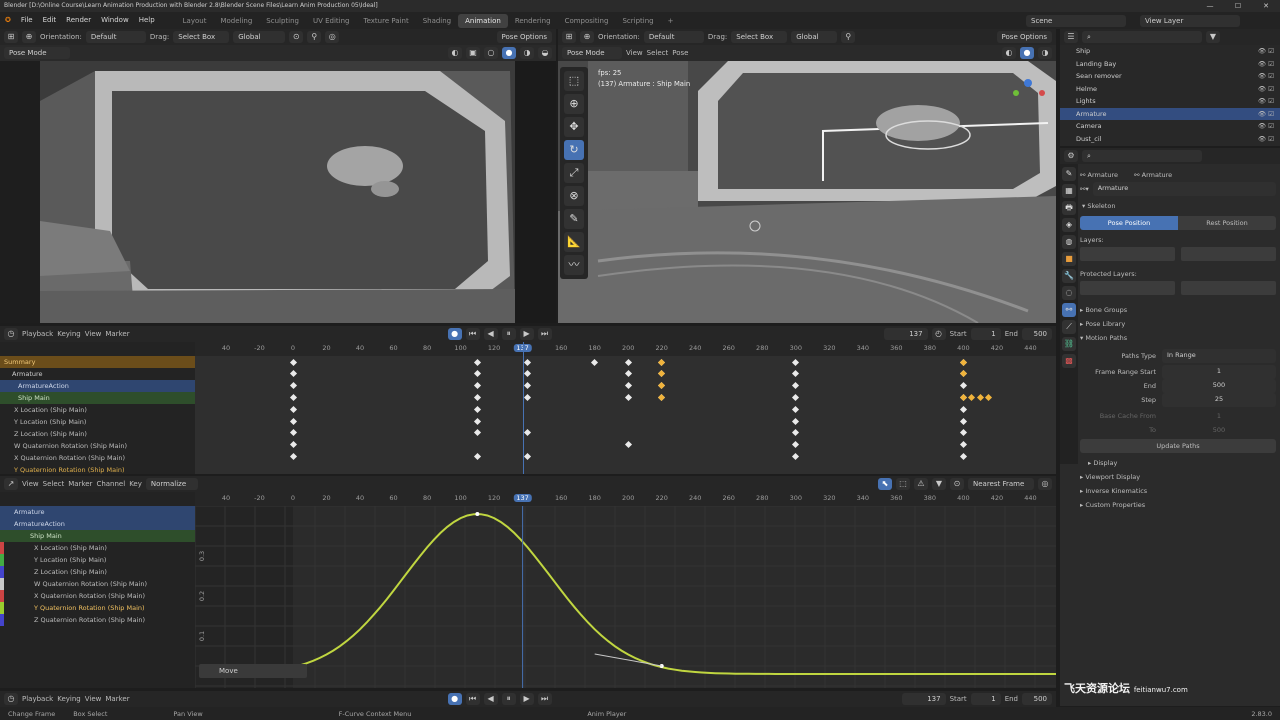  I want to click on cursor-tool-icon: ⊕, so click(574, 104).